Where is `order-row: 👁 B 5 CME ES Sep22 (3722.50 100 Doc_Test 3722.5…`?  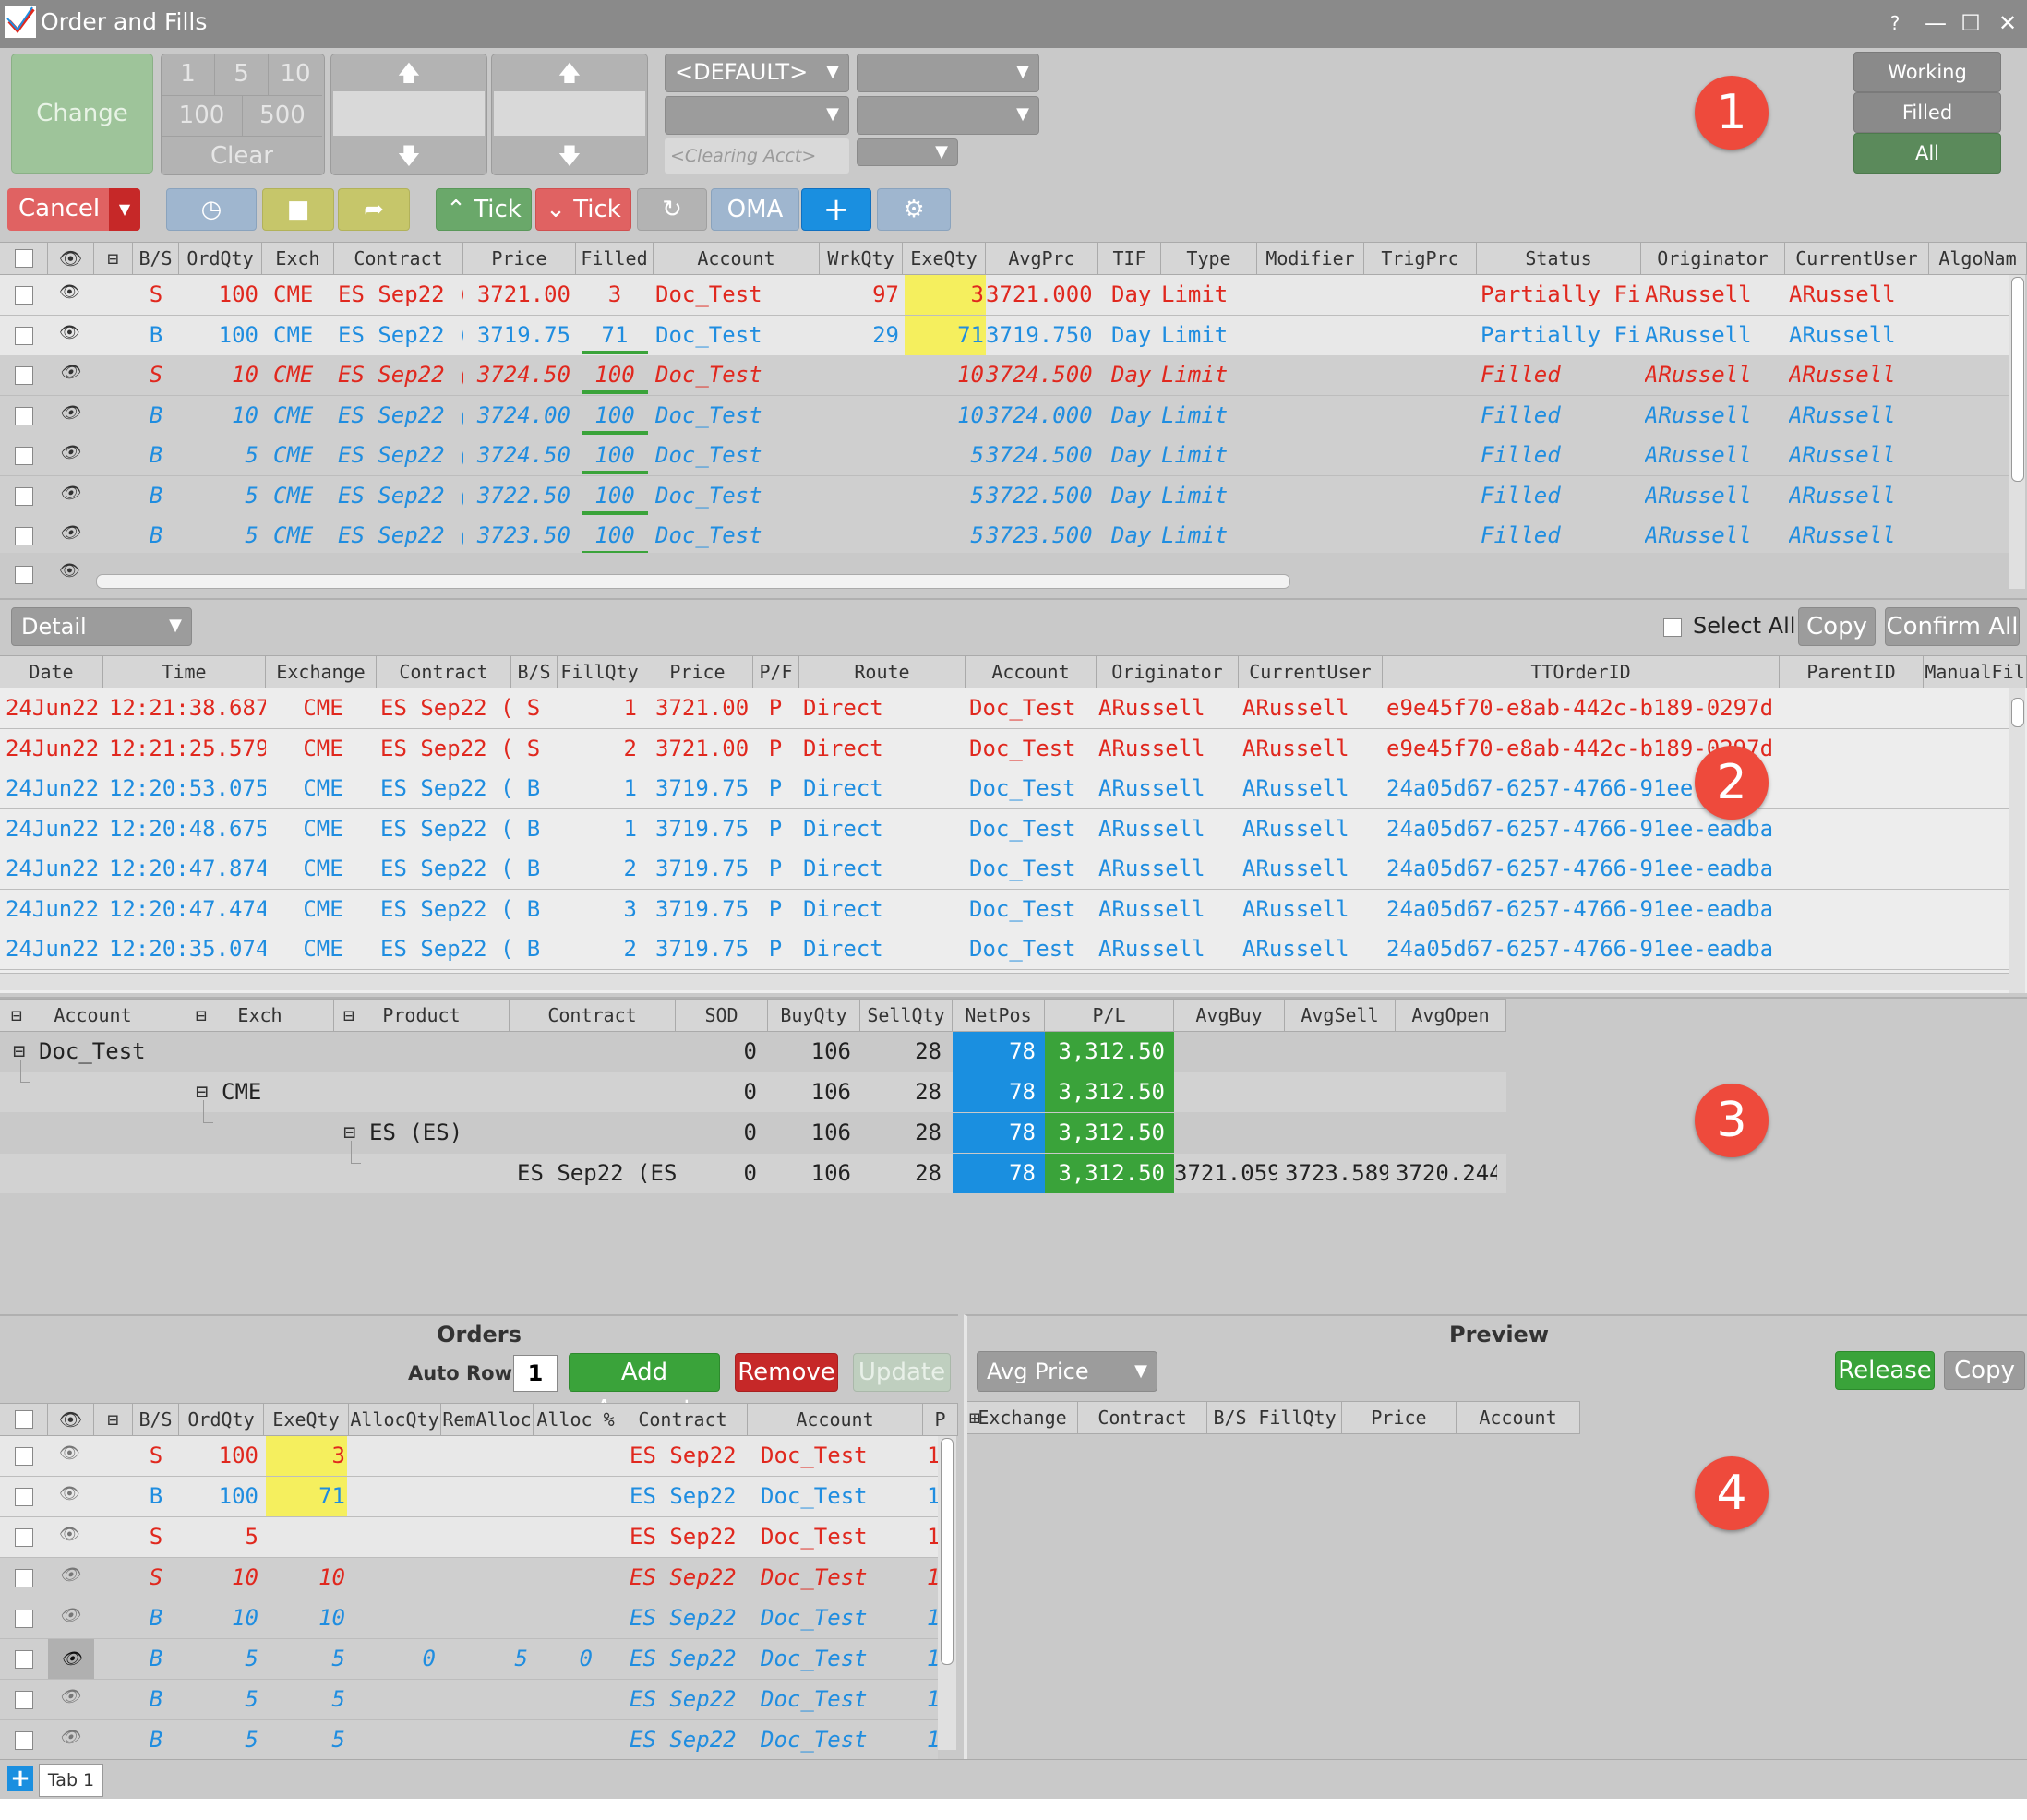 order-row: 👁 B 5 CME ES Sep22 (3722.50 100 Doc_Test 3722.5… is located at coordinates (1005, 496).